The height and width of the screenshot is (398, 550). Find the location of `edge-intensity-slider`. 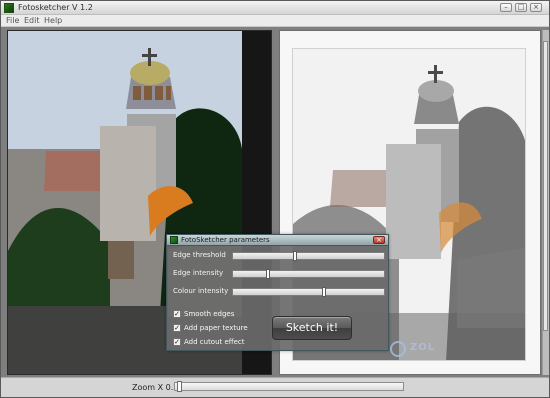

edge-intensity-slider is located at coordinates (308, 274).